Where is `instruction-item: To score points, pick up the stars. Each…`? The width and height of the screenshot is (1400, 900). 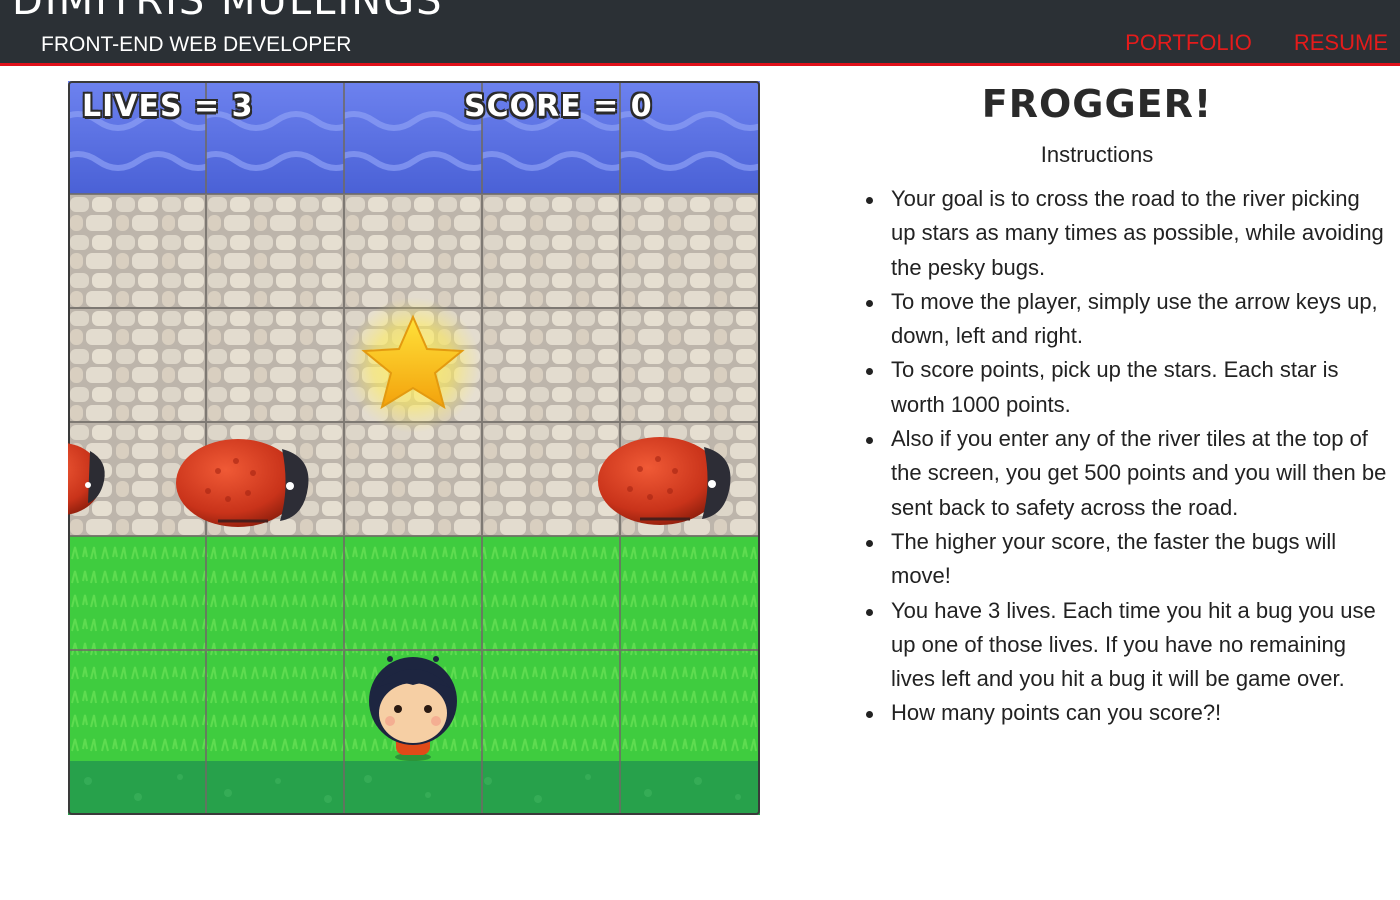
instruction-item: To score points, pick up the stars. Each… is located at coordinates (1105, 387).